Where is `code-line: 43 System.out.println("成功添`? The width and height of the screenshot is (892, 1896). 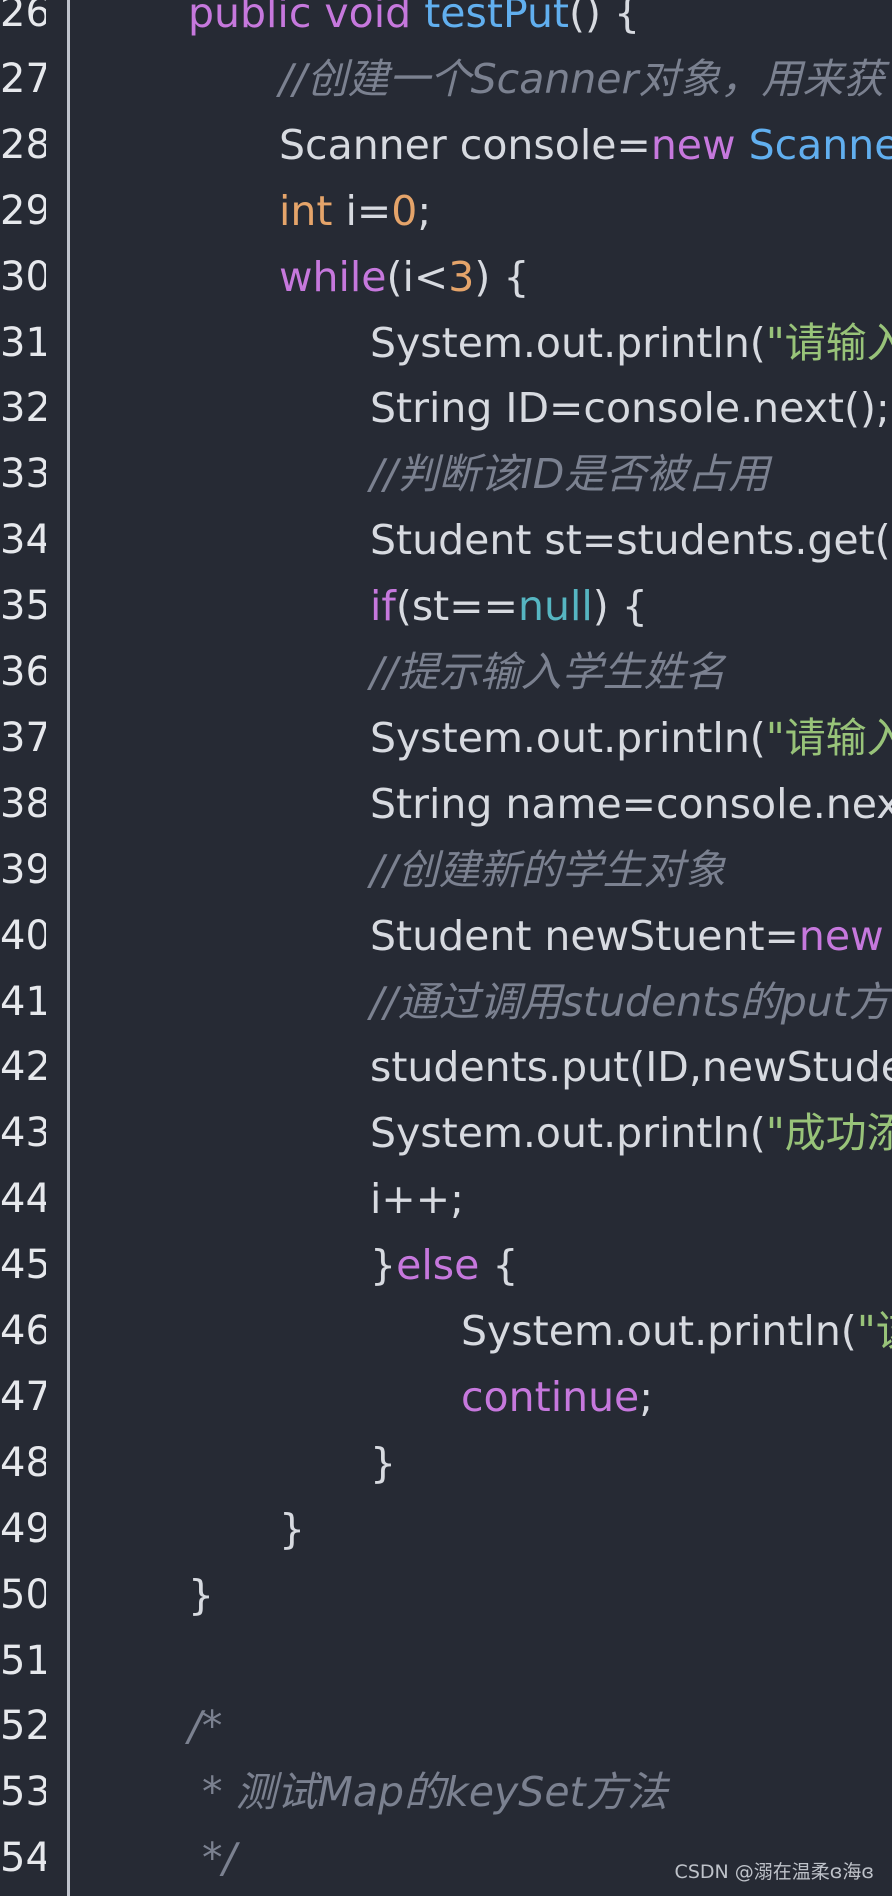 code-line: 43 System.out.println("成功添 is located at coordinates (446, 1133).